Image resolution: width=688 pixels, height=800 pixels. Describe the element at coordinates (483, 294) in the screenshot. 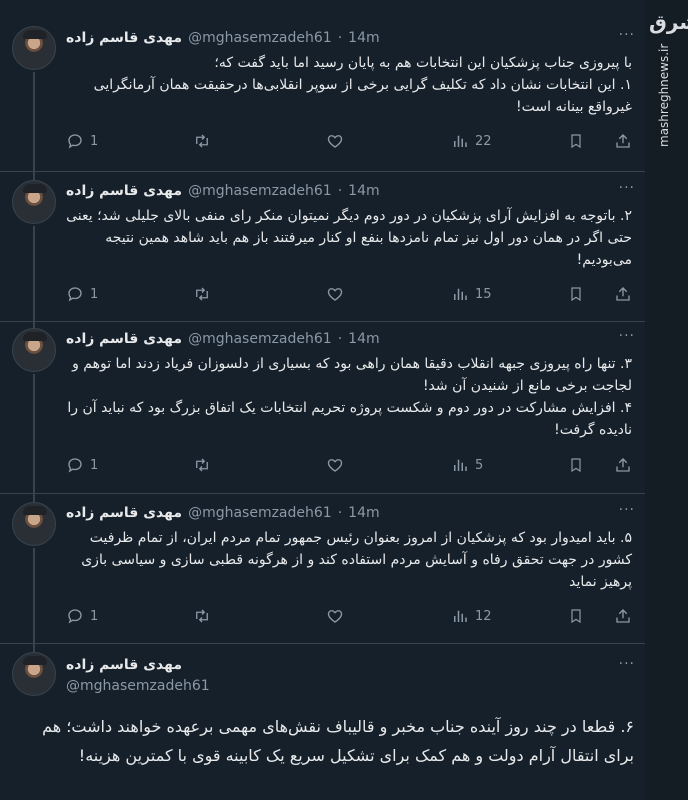

I see `views-count: 15` at that location.